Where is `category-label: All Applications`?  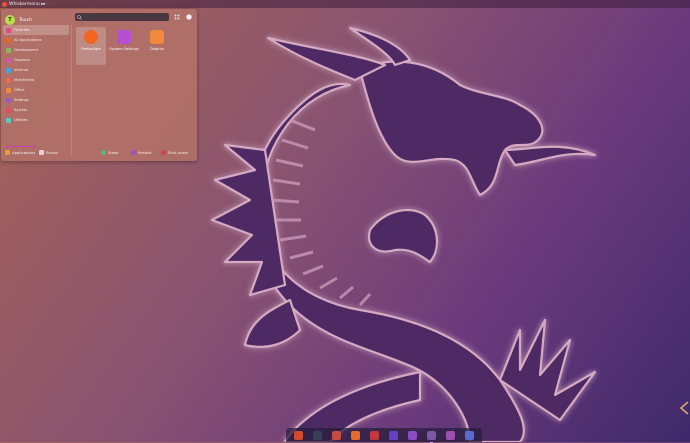
category-label: All Applications is located at coordinates (28, 40).